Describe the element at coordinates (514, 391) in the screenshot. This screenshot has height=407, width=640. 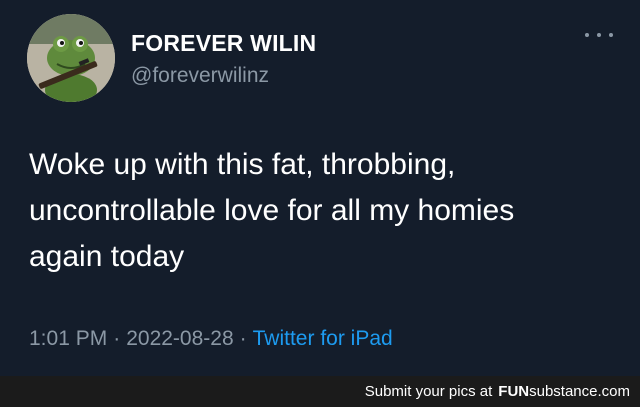
I see `watermark-brand-bold: FUN` at that location.